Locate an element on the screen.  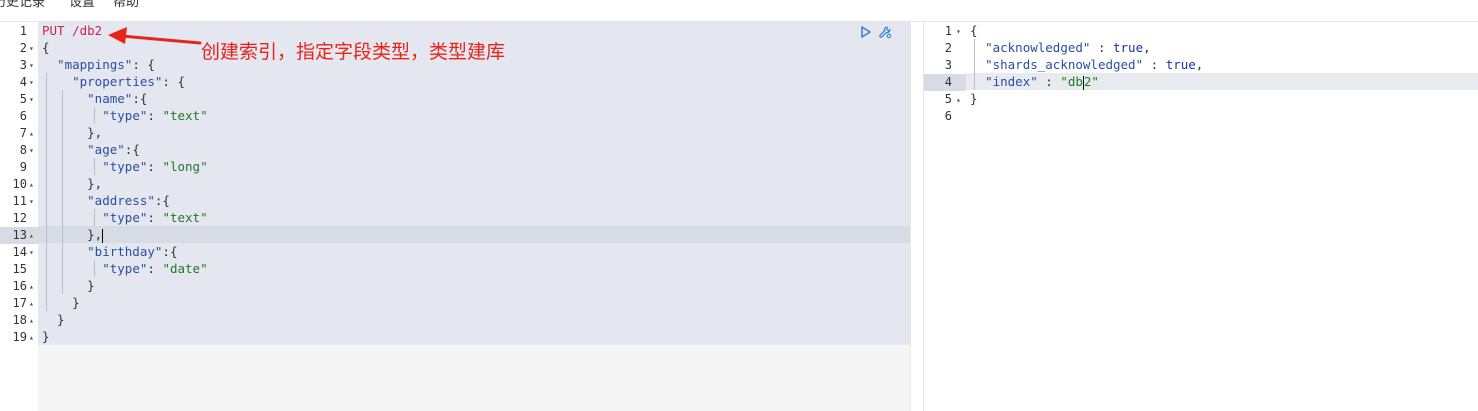
line-number: 7 is located at coordinates (23, 133).